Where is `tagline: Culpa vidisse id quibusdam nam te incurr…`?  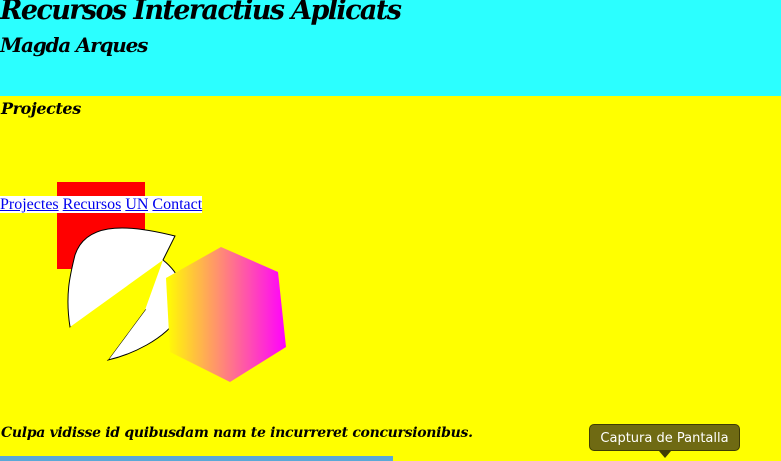 tagline: Culpa vidisse id quibusdam nam te incurr… is located at coordinates (237, 433).